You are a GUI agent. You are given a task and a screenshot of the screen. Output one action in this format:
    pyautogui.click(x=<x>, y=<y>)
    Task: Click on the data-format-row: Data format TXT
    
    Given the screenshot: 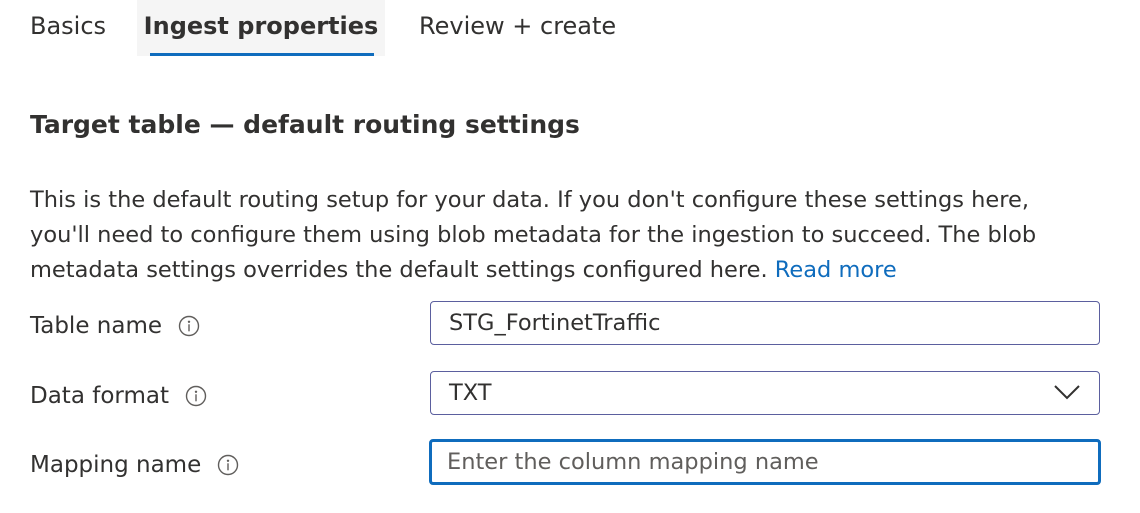 What is the action you would take?
    pyautogui.click(x=570, y=396)
    